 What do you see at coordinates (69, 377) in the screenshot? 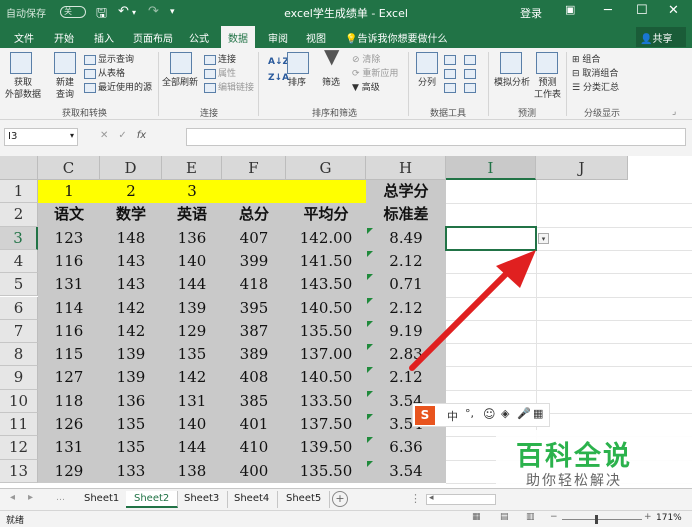
I see `data-cell: 127` at bounding box center [69, 377].